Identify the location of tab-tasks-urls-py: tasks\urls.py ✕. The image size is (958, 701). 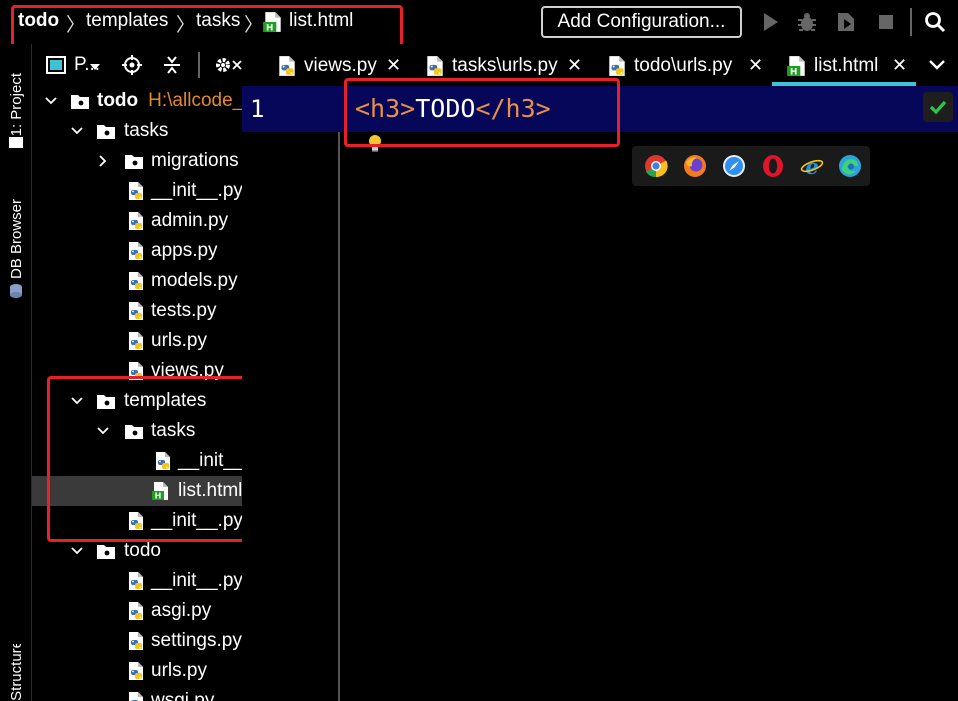
(504, 65).